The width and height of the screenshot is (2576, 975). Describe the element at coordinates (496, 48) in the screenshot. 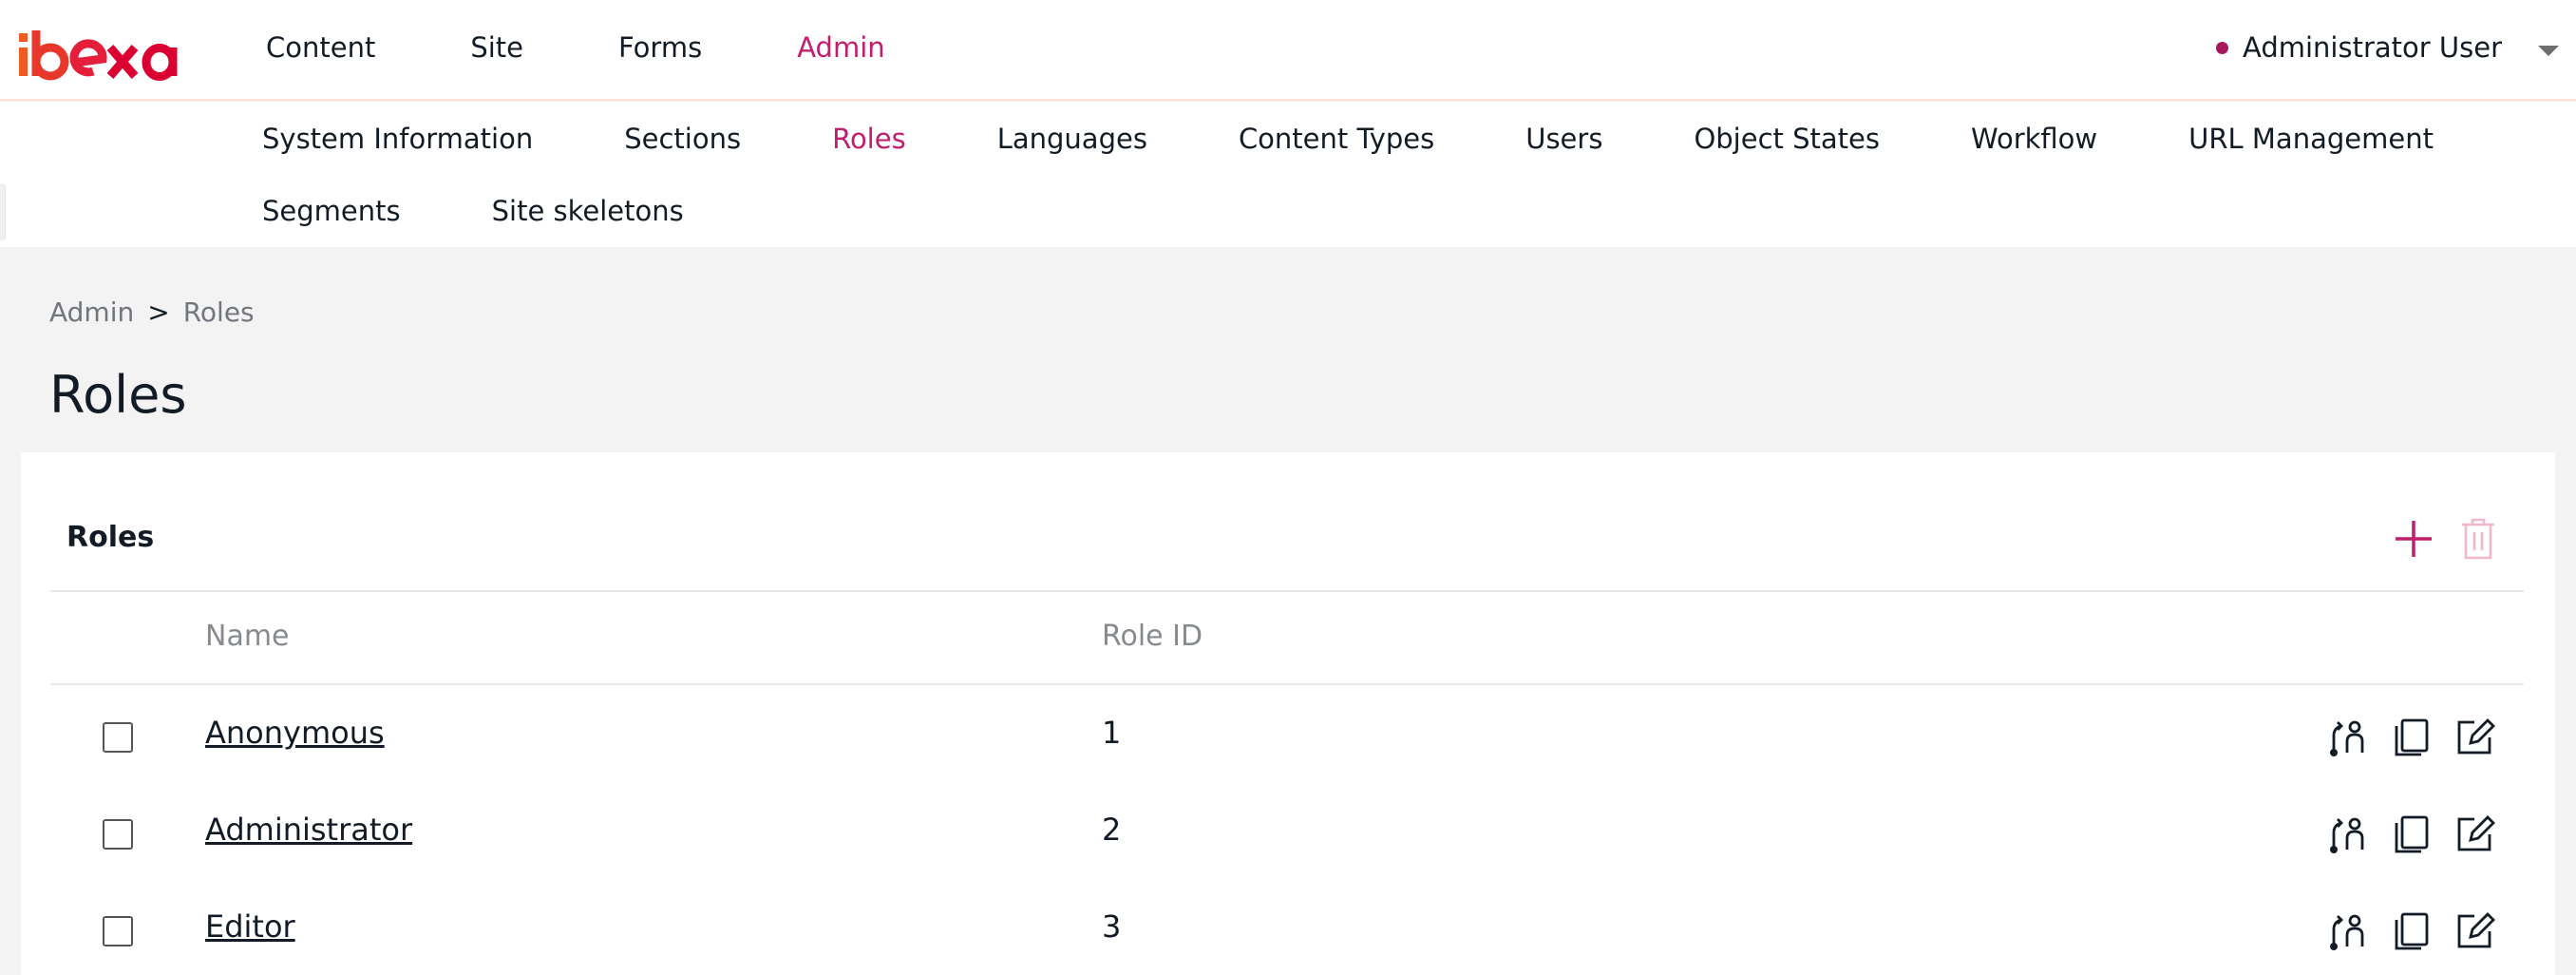

I see `main-nav-site: Site` at that location.